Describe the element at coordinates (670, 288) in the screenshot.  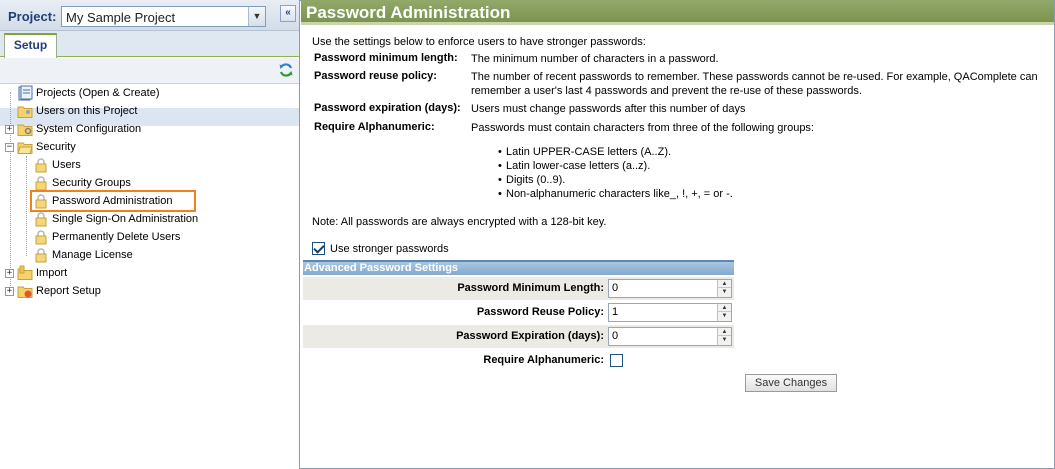
I see `min-length-stepper: 0 ▲ ▼` at that location.